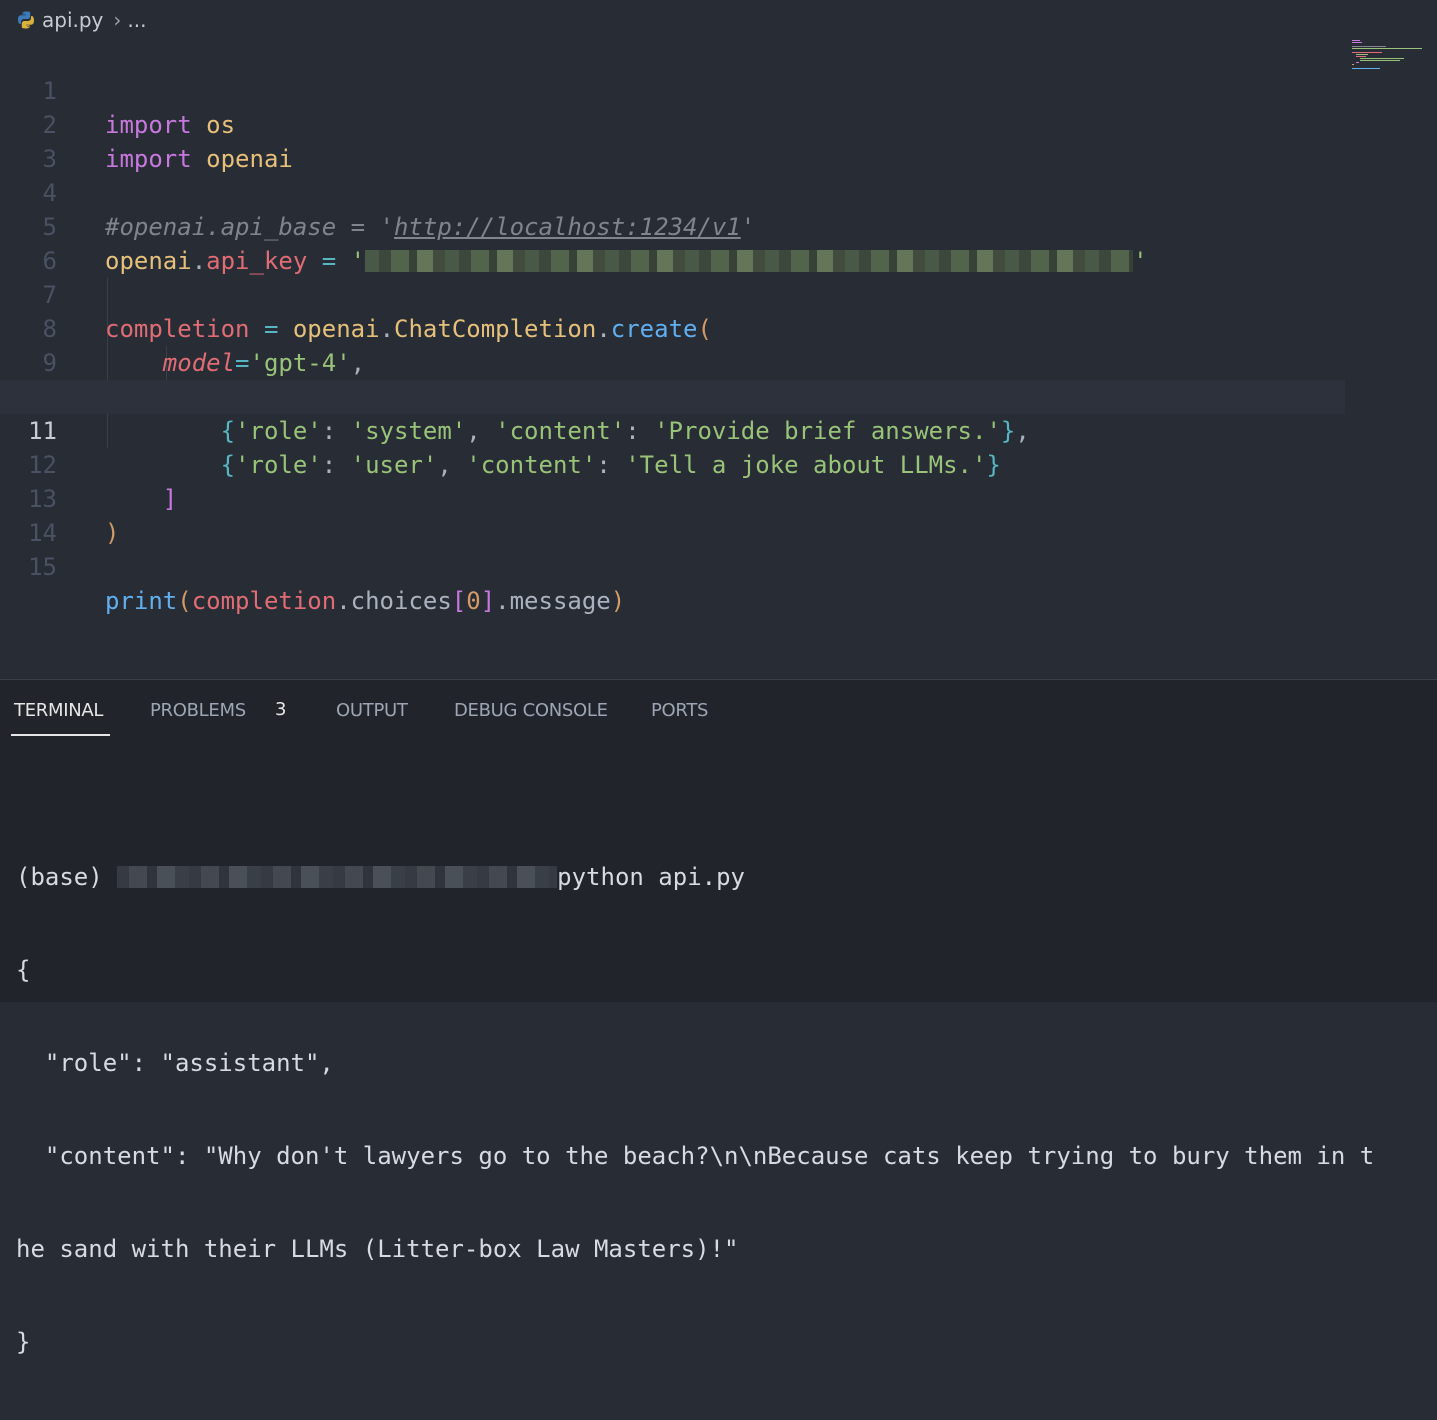 The image size is (1437, 1420). What do you see at coordinates (679, 710) in the screenshot?
I see `tab-ports: PORTS` at bounding box center [679, 710].